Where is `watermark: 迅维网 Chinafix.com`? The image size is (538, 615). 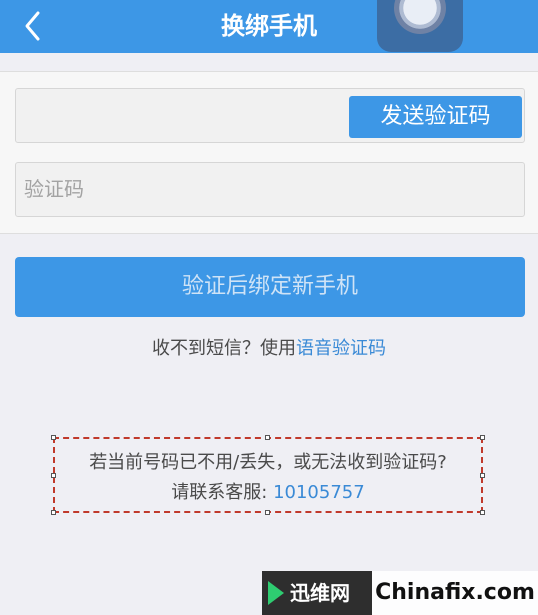
watermark: 迅维网 Chinafix.com is located at coordinates (400, 593).